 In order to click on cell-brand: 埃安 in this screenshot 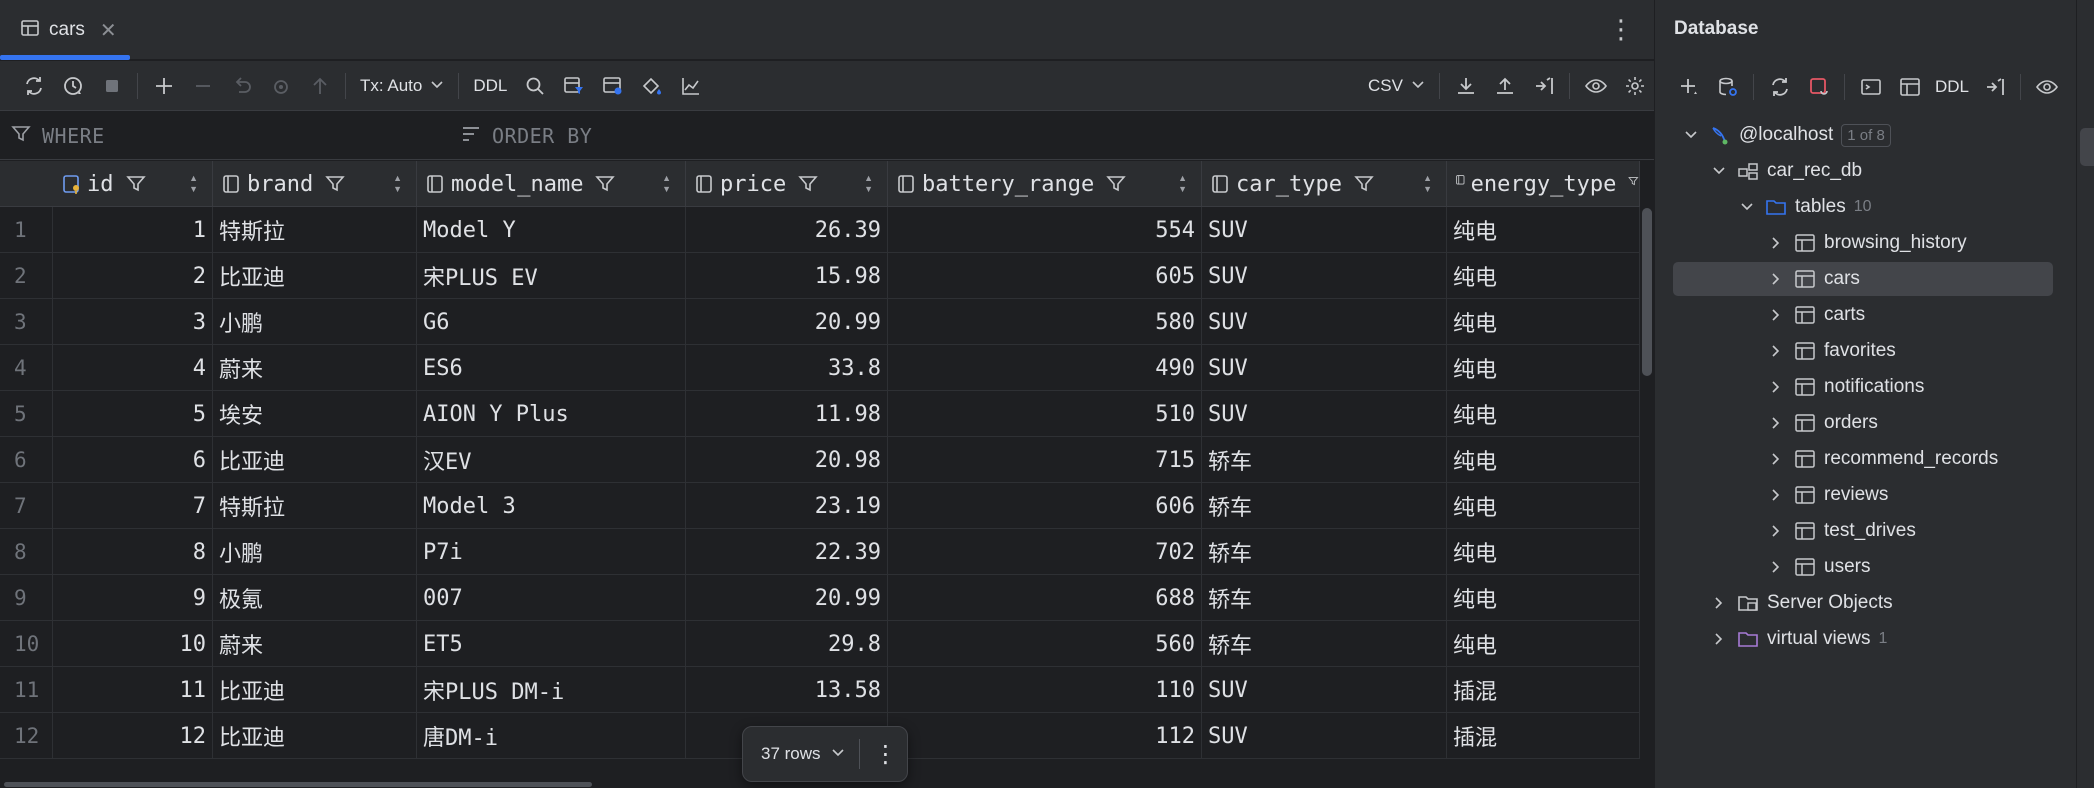, I will do `click(315, 414)`.